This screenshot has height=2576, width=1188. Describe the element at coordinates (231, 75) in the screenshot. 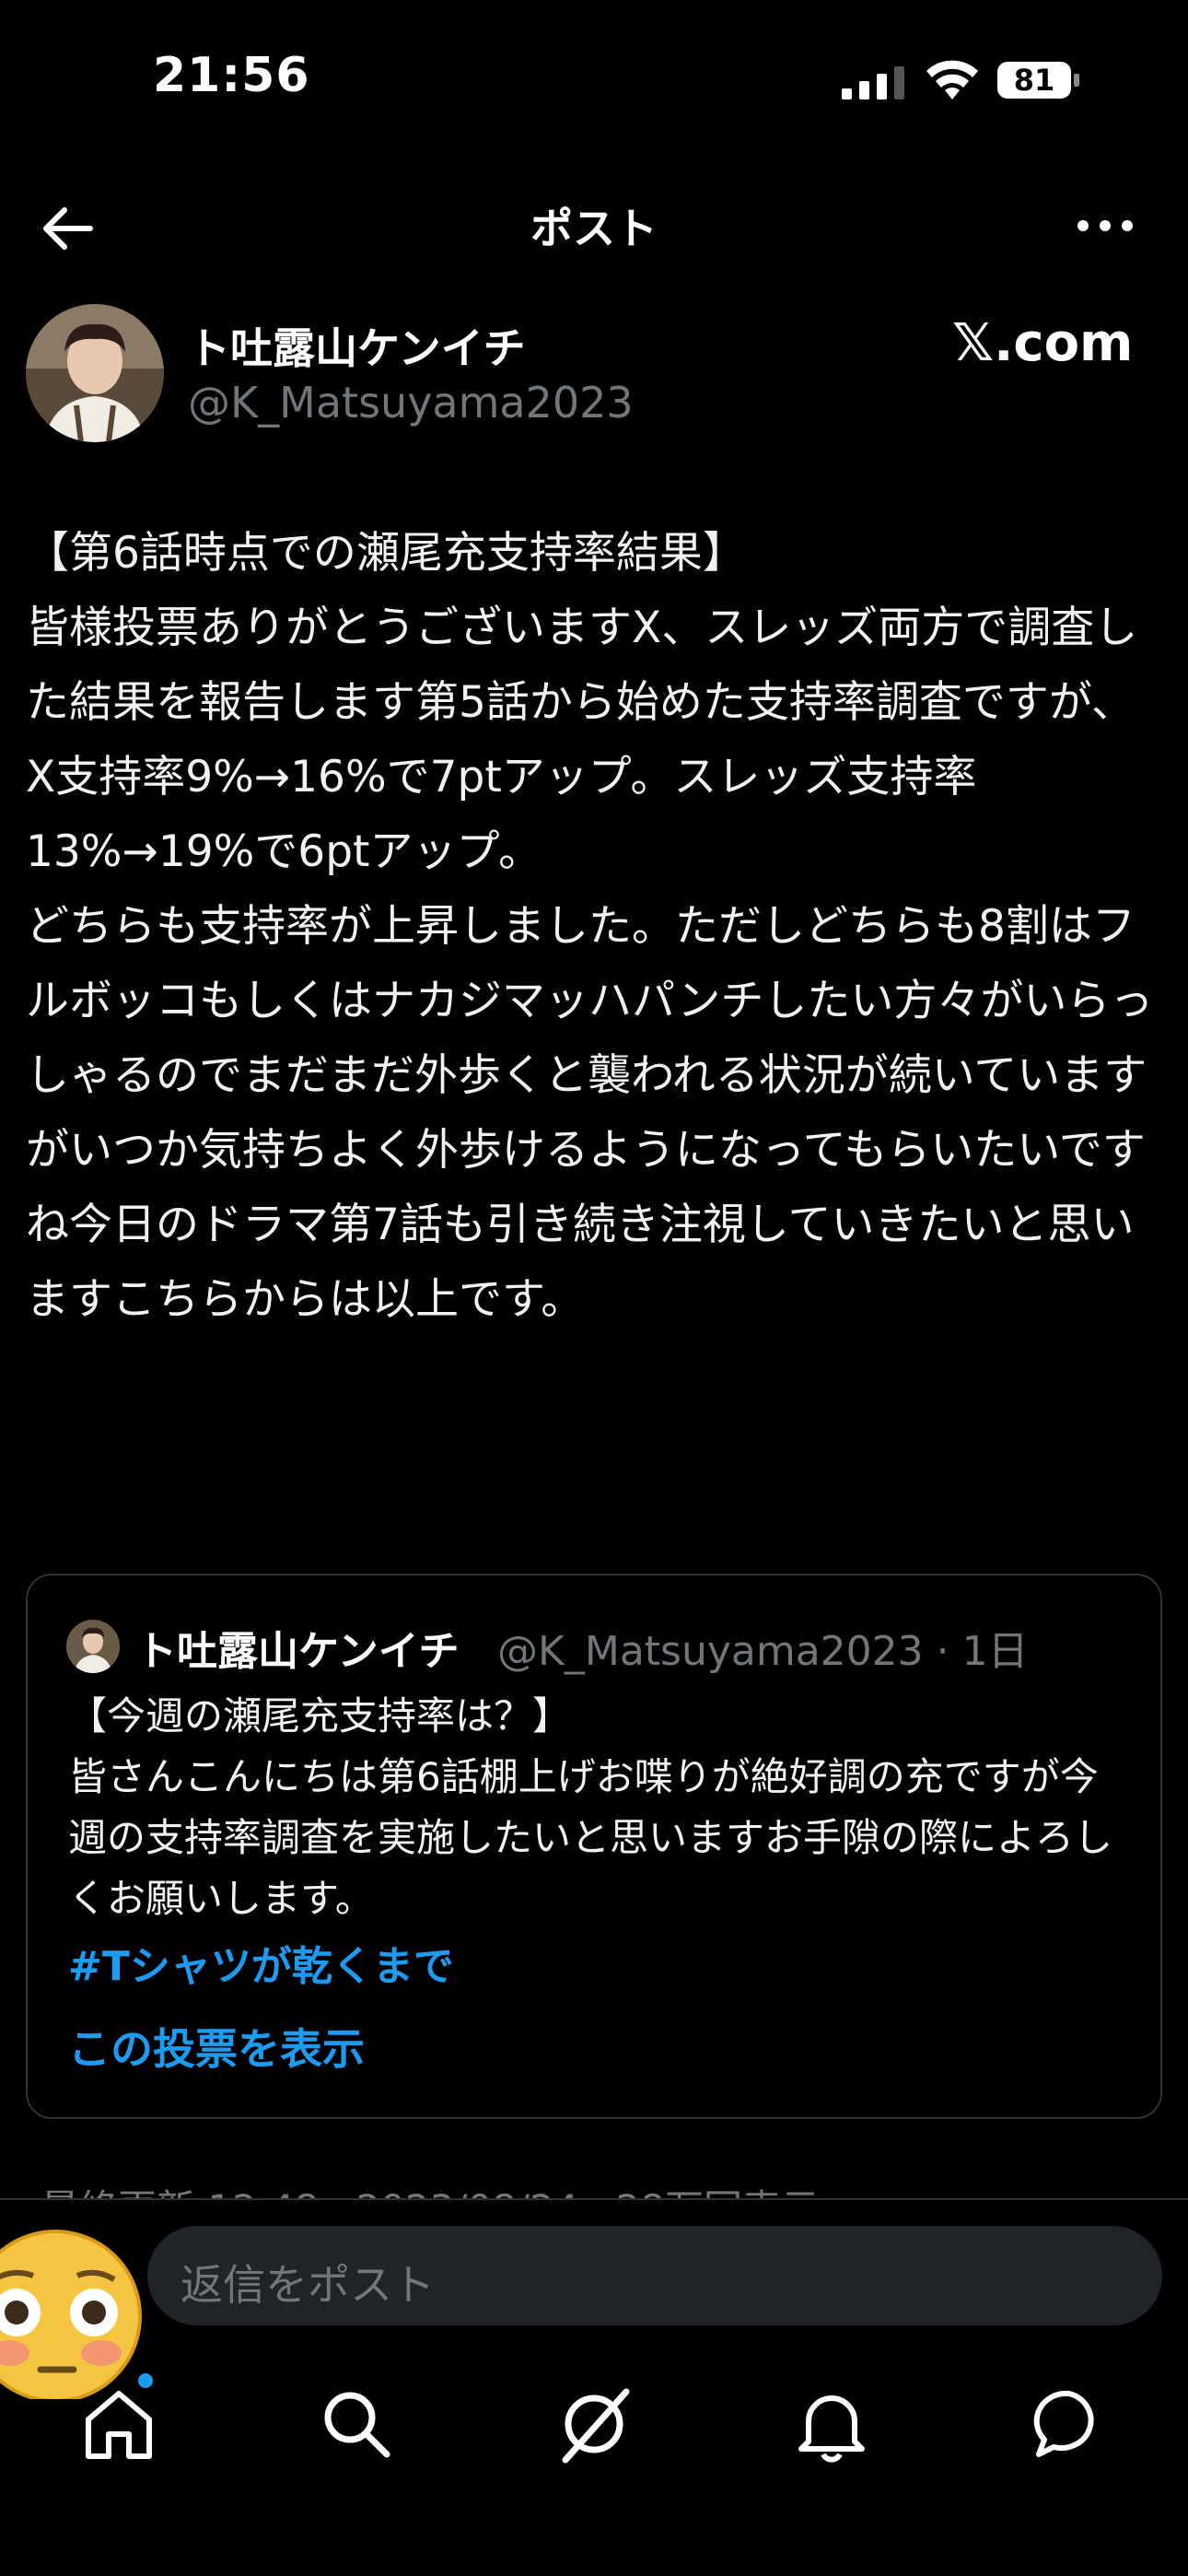

I see `status-time: 21:56` at that location.